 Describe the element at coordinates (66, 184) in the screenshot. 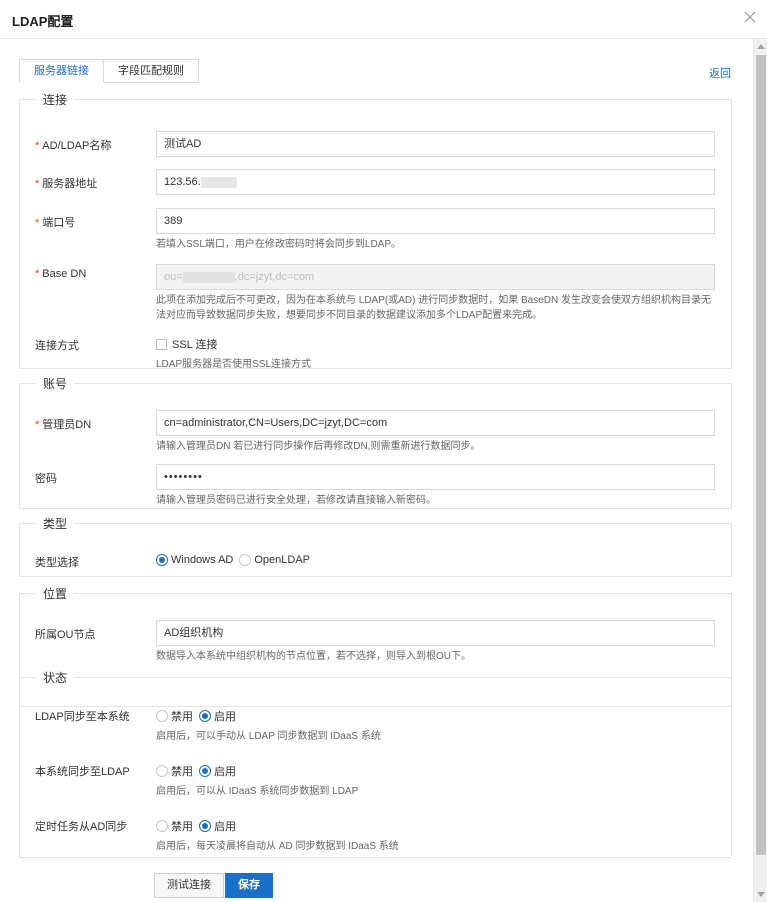

I see `field-label: * 服务器地址` at that location.